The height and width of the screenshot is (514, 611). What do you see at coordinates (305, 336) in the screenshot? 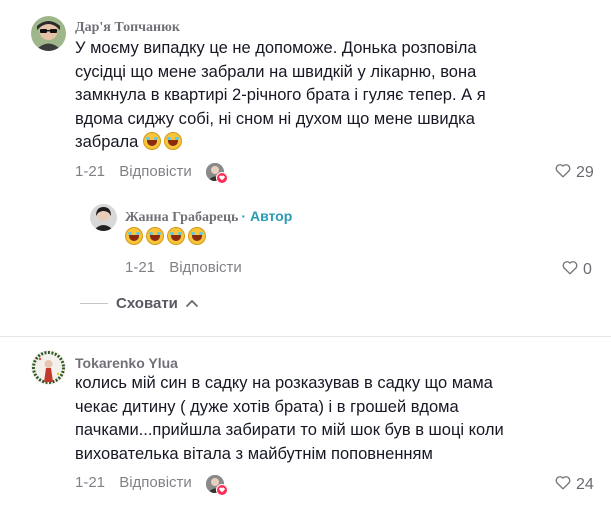
I see `comment-divider` at bounding box center [305, 336].